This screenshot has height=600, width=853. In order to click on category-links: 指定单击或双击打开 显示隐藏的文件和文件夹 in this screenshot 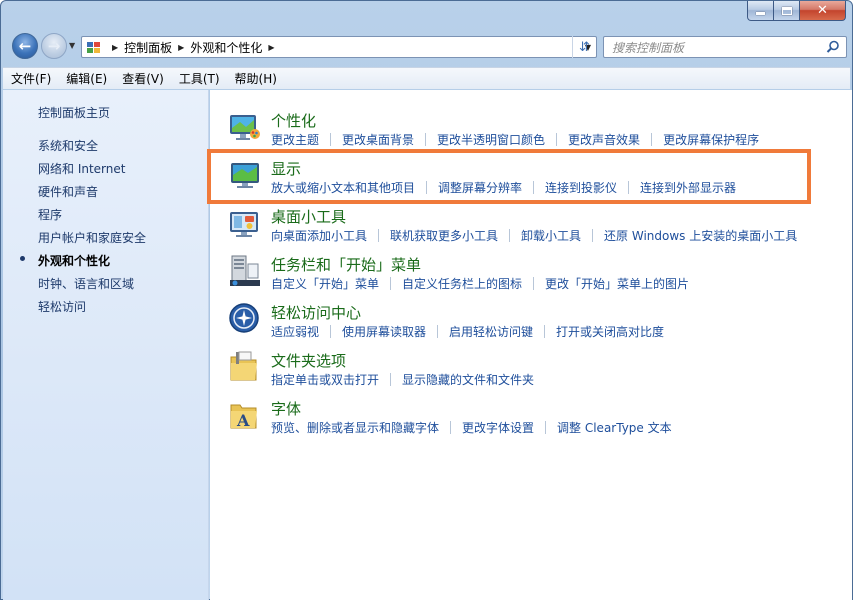, I will do `click(402, 379)`.